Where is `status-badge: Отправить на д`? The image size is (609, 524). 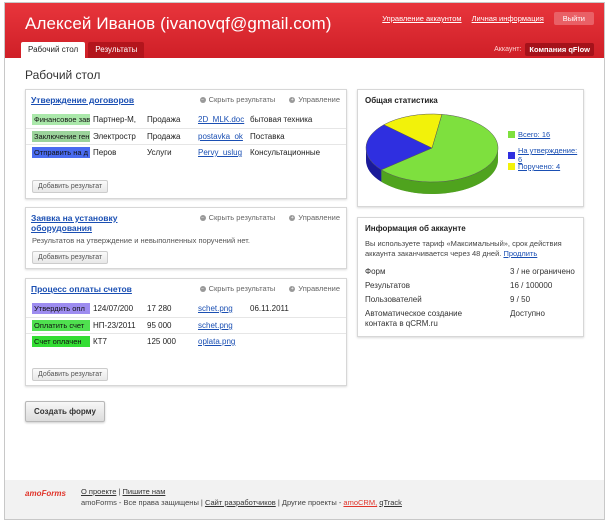
status-badge: Отправить на д is located at coordinates (61, 152).